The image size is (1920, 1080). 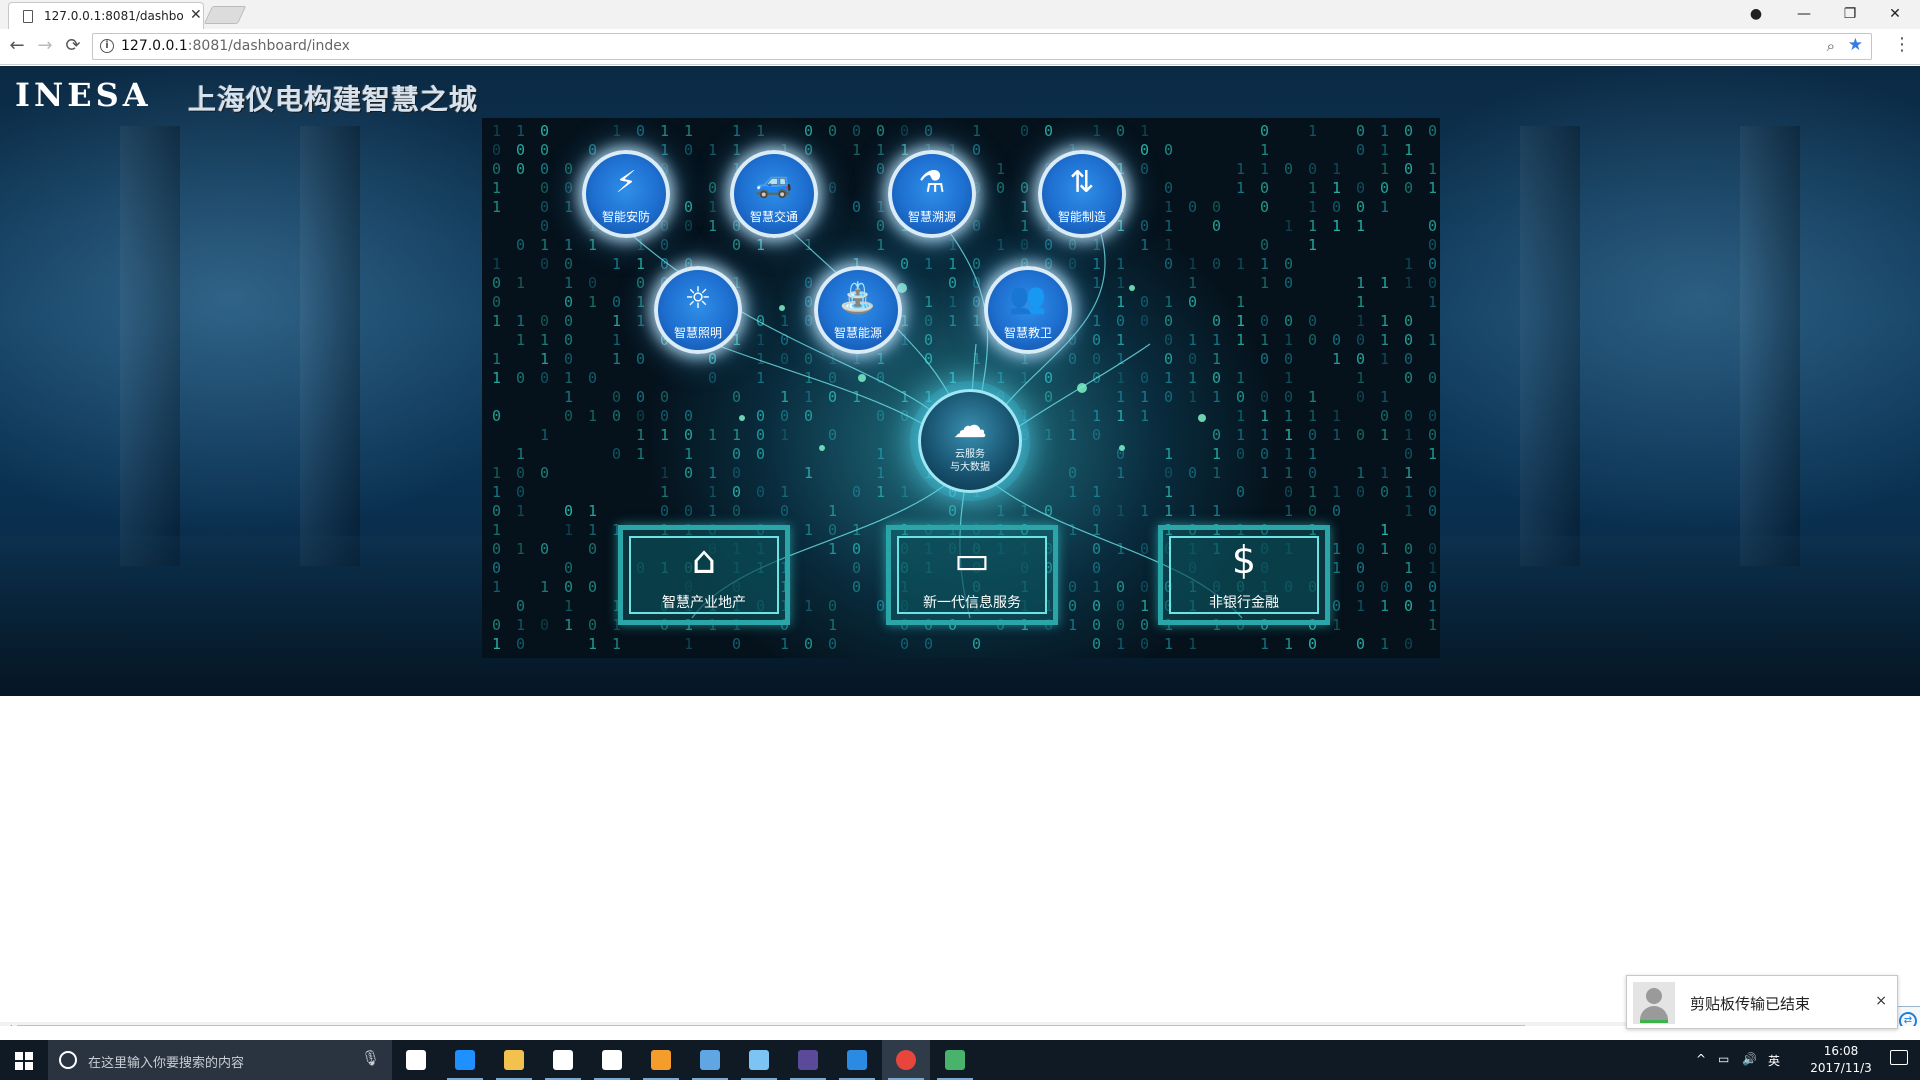 I want to click on cloud-label: 云服务 与大数据, so click(x=970, y=461).